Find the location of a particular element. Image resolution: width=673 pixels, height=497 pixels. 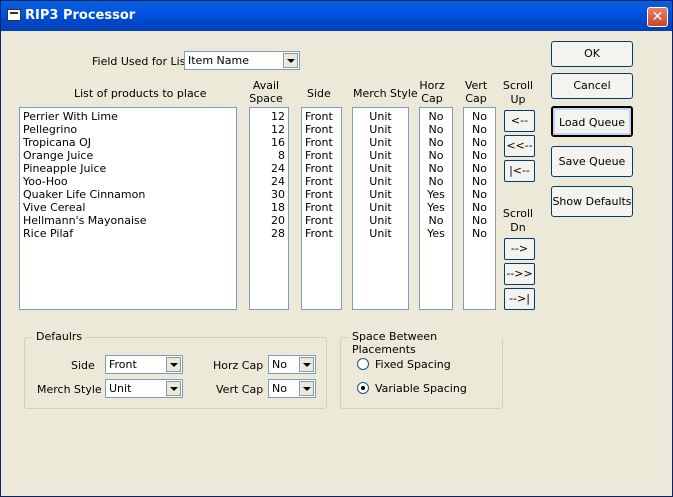

cancel-button: Cancel is located at coordinates (592, 86).